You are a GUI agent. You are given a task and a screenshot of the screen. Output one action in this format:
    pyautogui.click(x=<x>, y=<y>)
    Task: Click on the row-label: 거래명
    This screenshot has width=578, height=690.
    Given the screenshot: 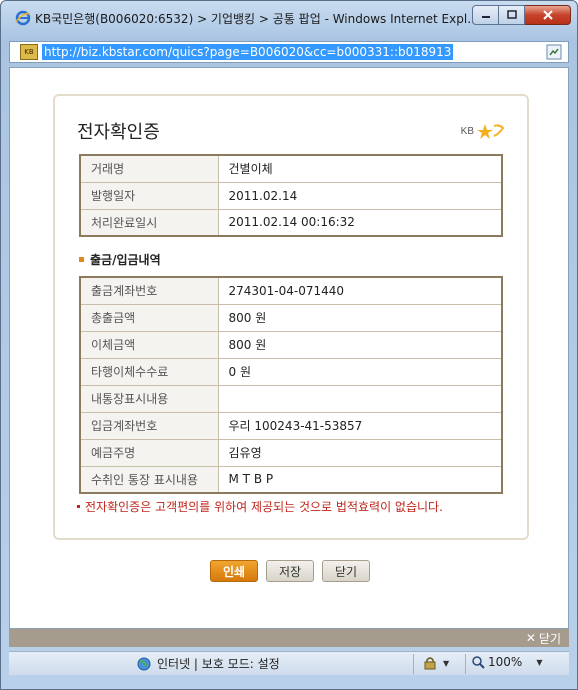 What is the action you would take?
    pyautogui.click(x=149, y=168)
    